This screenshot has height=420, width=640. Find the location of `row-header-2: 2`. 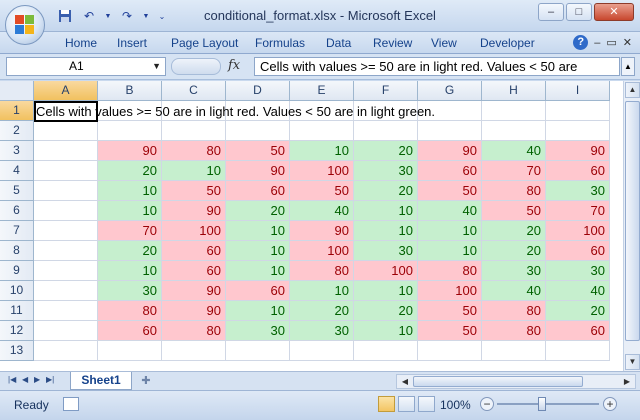

row-header-2: 2 is located at coordinates (17, 131).